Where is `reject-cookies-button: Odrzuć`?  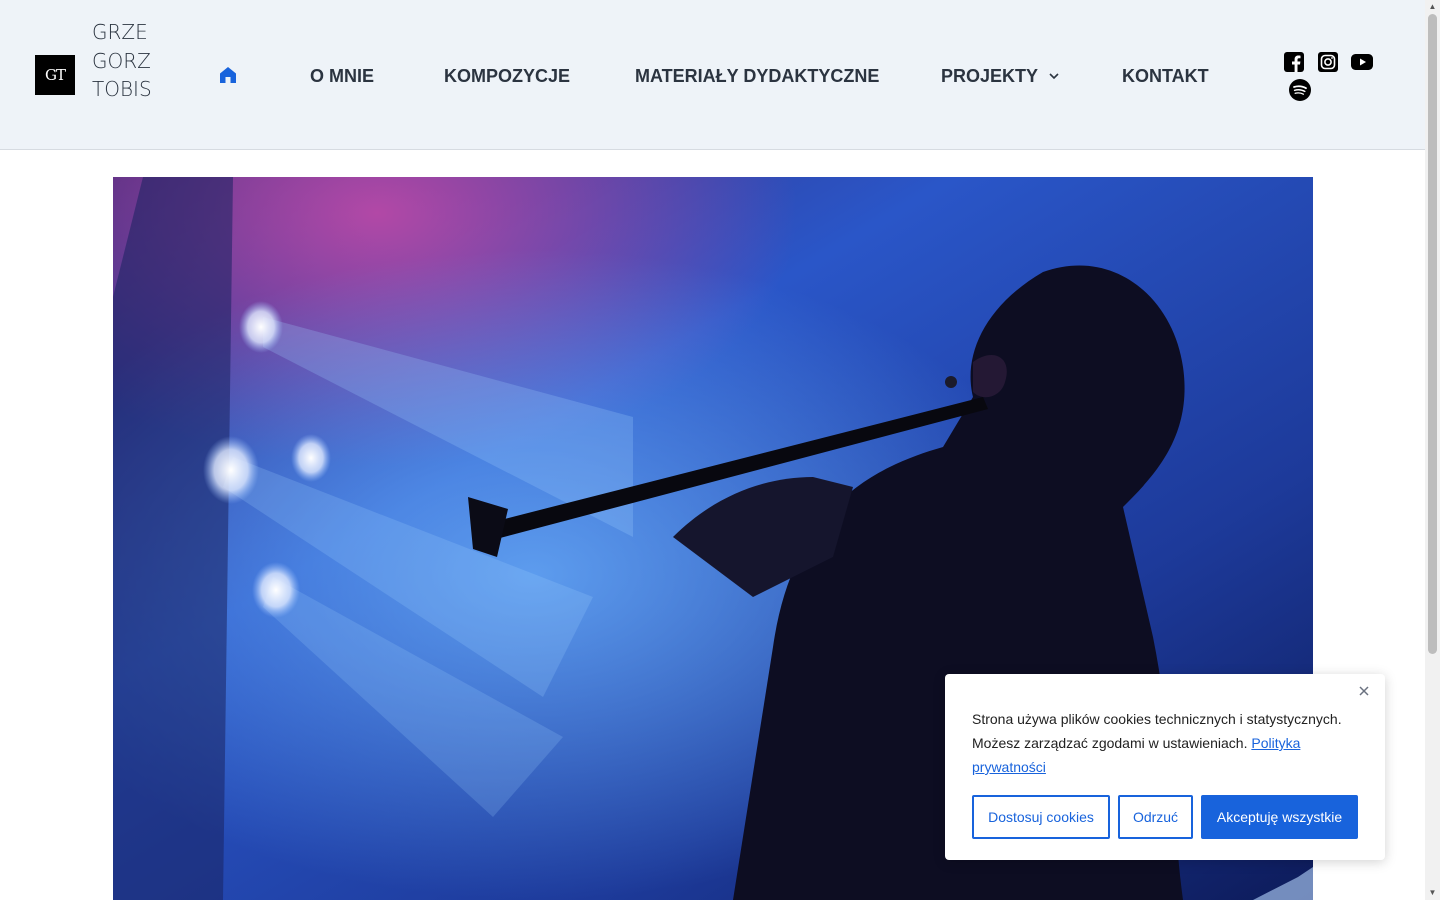 reject-cookies-button: Odrzuć is located at coordinates (1155, 817).